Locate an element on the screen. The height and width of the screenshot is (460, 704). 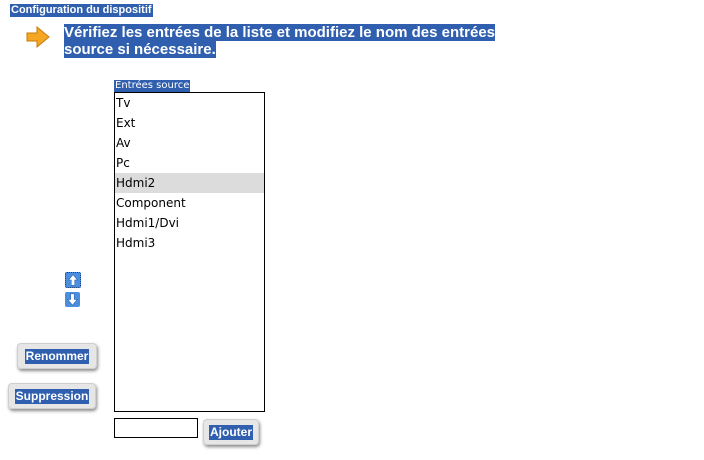
delete-button: Suppression is located at coordinates (52, 396).